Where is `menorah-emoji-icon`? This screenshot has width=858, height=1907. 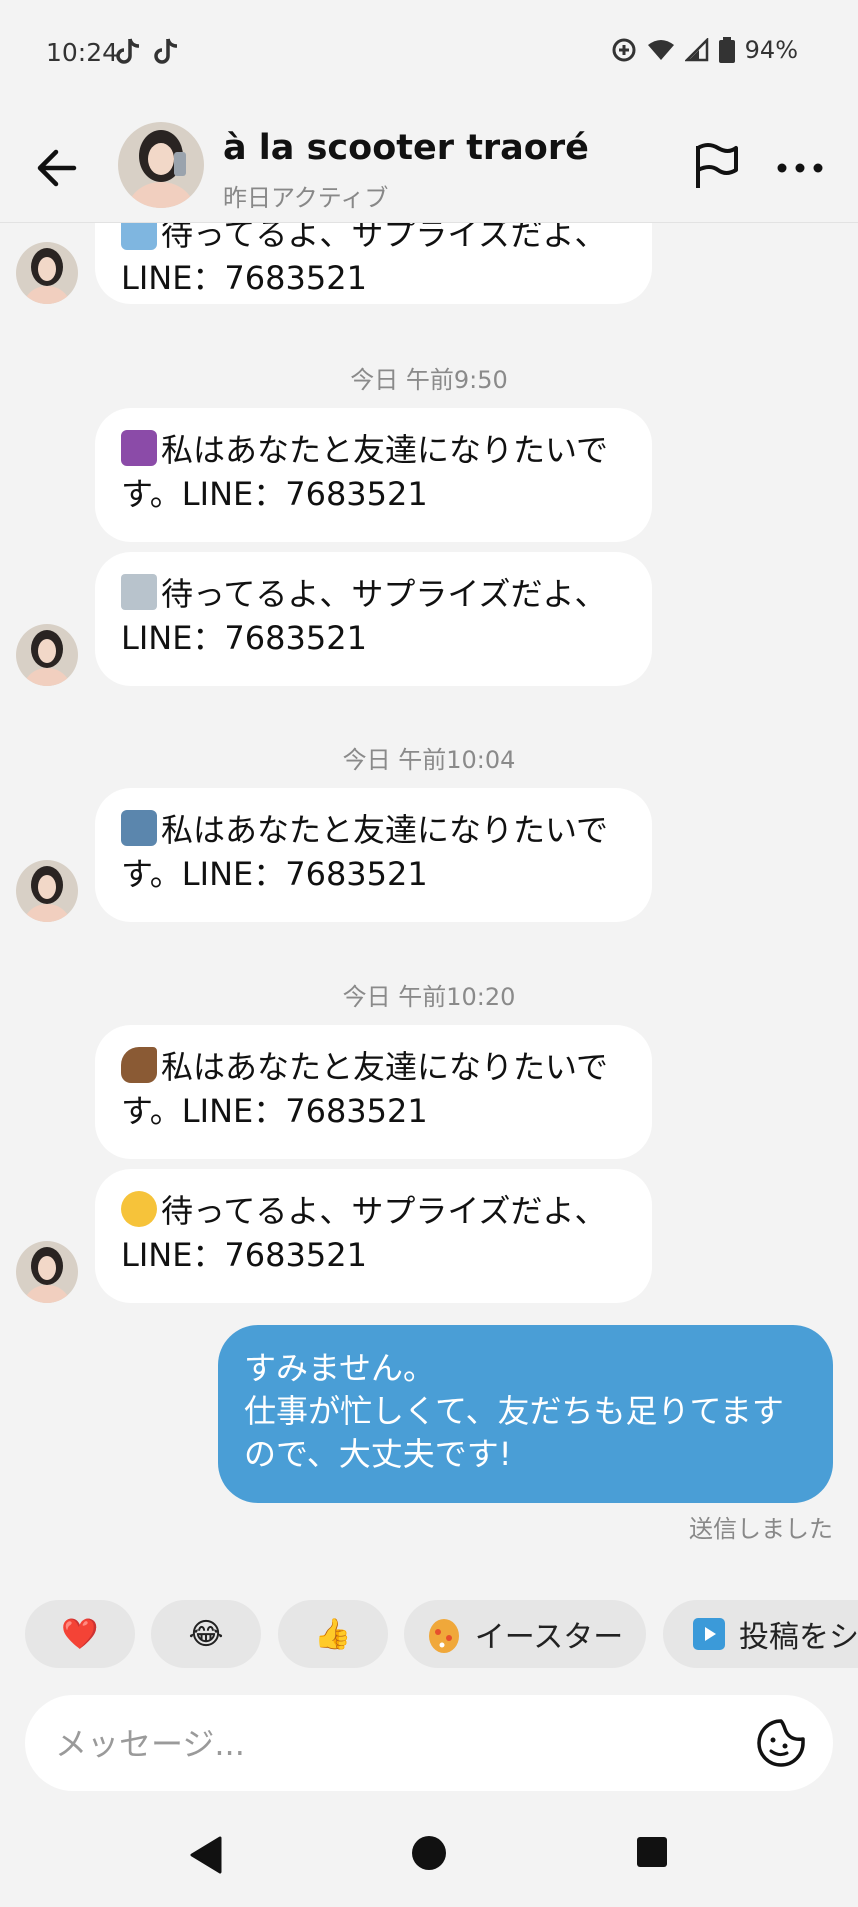 menorah-emoji-icon is located at coordinates (139, 448).